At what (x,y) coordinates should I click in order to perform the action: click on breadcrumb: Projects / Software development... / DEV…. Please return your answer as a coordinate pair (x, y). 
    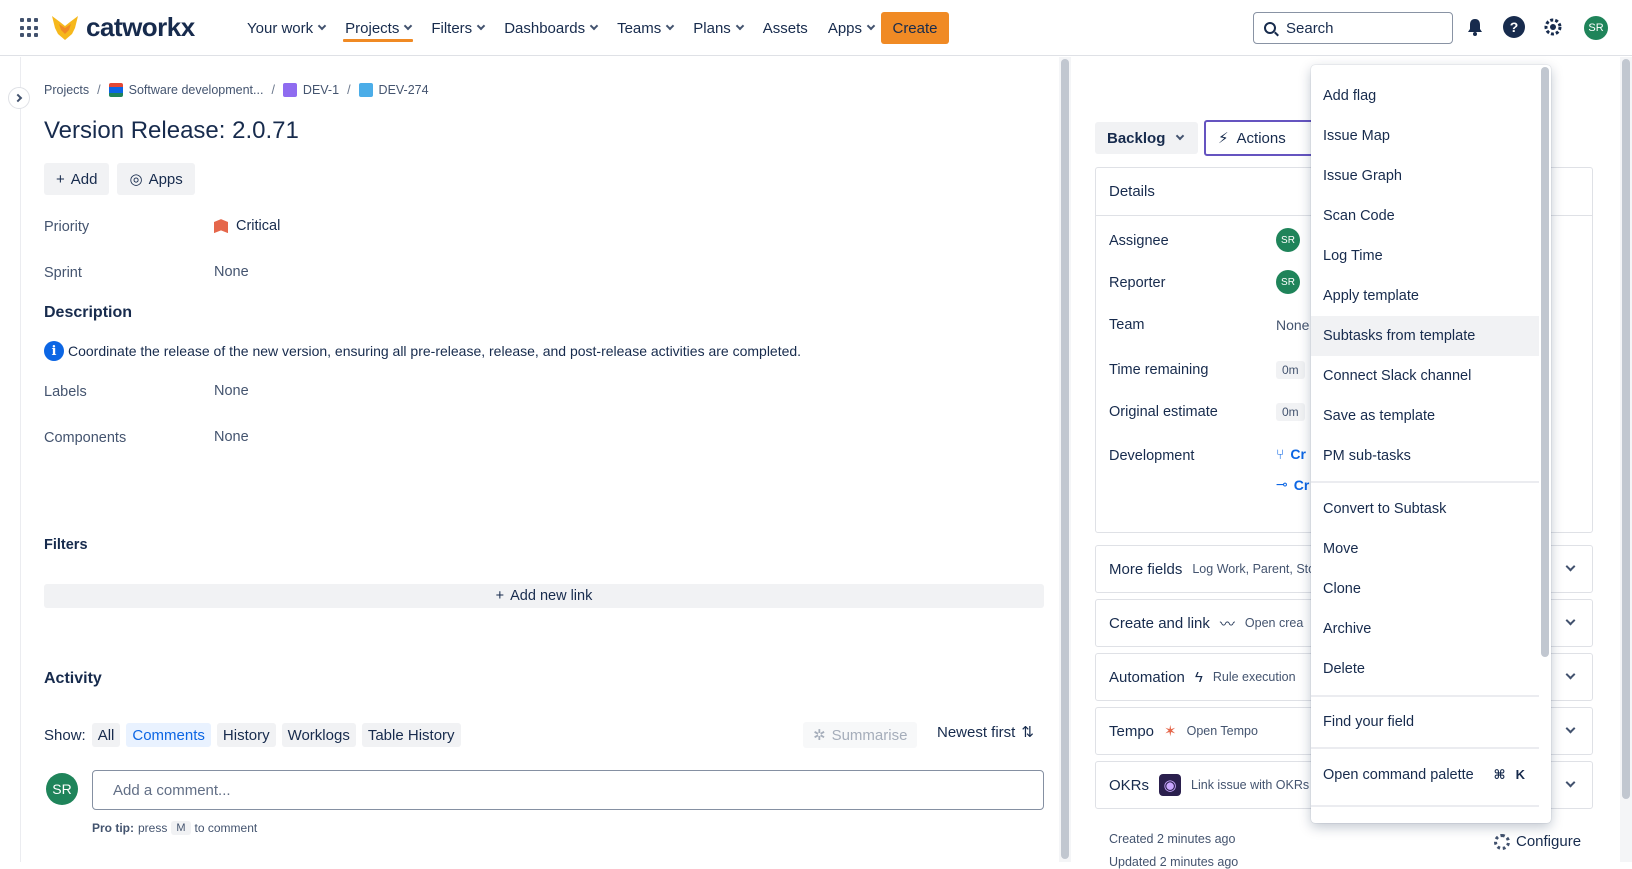
    Looking at the image, I should click on (236, 90).